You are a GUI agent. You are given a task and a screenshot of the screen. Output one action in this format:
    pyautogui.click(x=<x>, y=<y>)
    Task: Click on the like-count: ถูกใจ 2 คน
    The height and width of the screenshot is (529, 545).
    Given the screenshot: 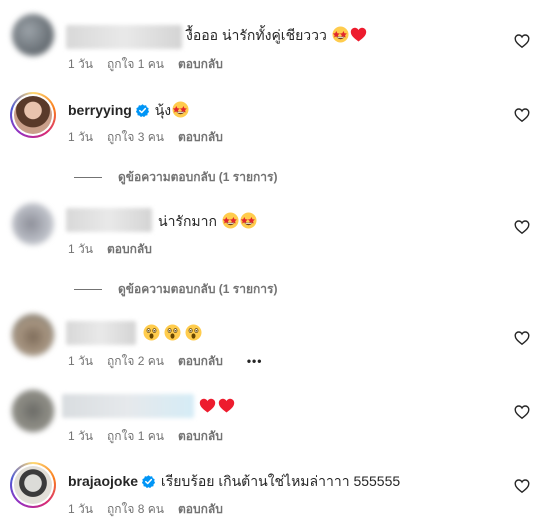 What is the action you would take?
    pyautogui.click(x=135, y=361)
    